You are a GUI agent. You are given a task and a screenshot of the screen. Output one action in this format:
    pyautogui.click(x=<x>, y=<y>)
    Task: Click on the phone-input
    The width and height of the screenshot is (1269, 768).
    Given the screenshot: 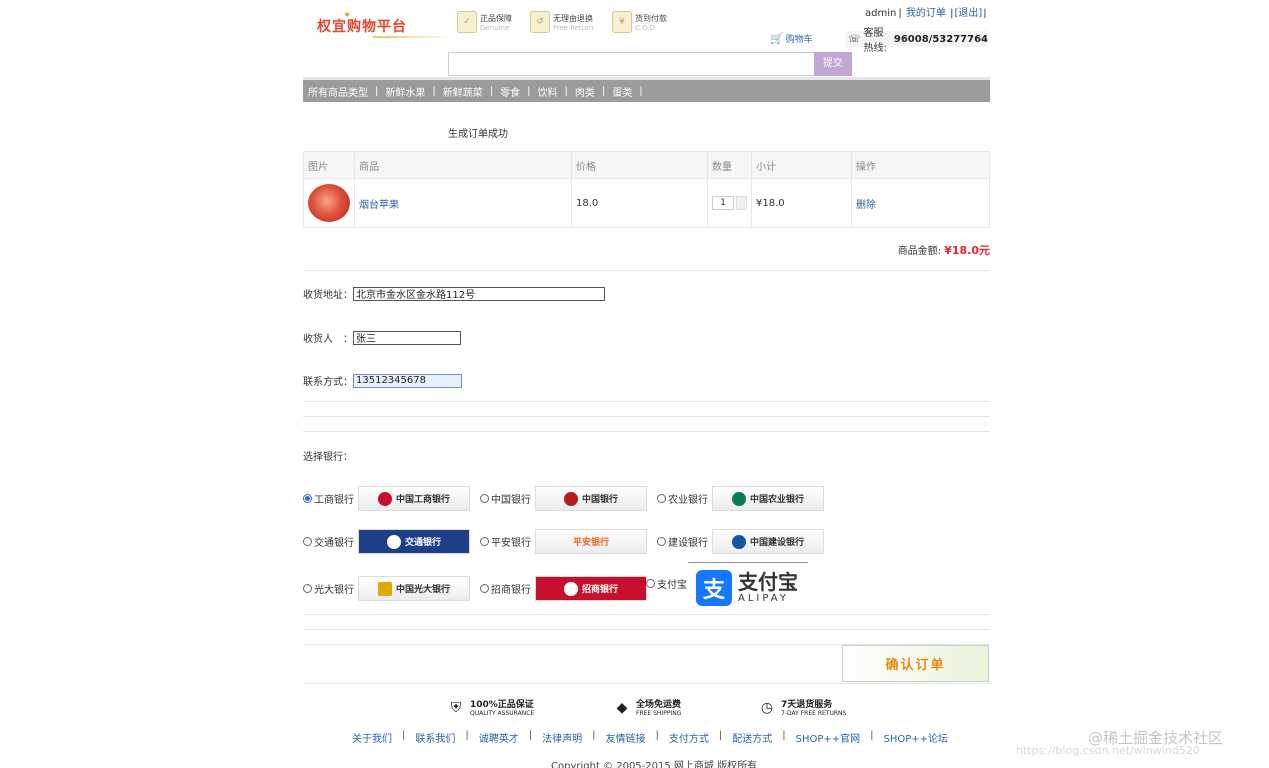 What is the action you would take?
    pyautogui.click(x=407, y=380)
    